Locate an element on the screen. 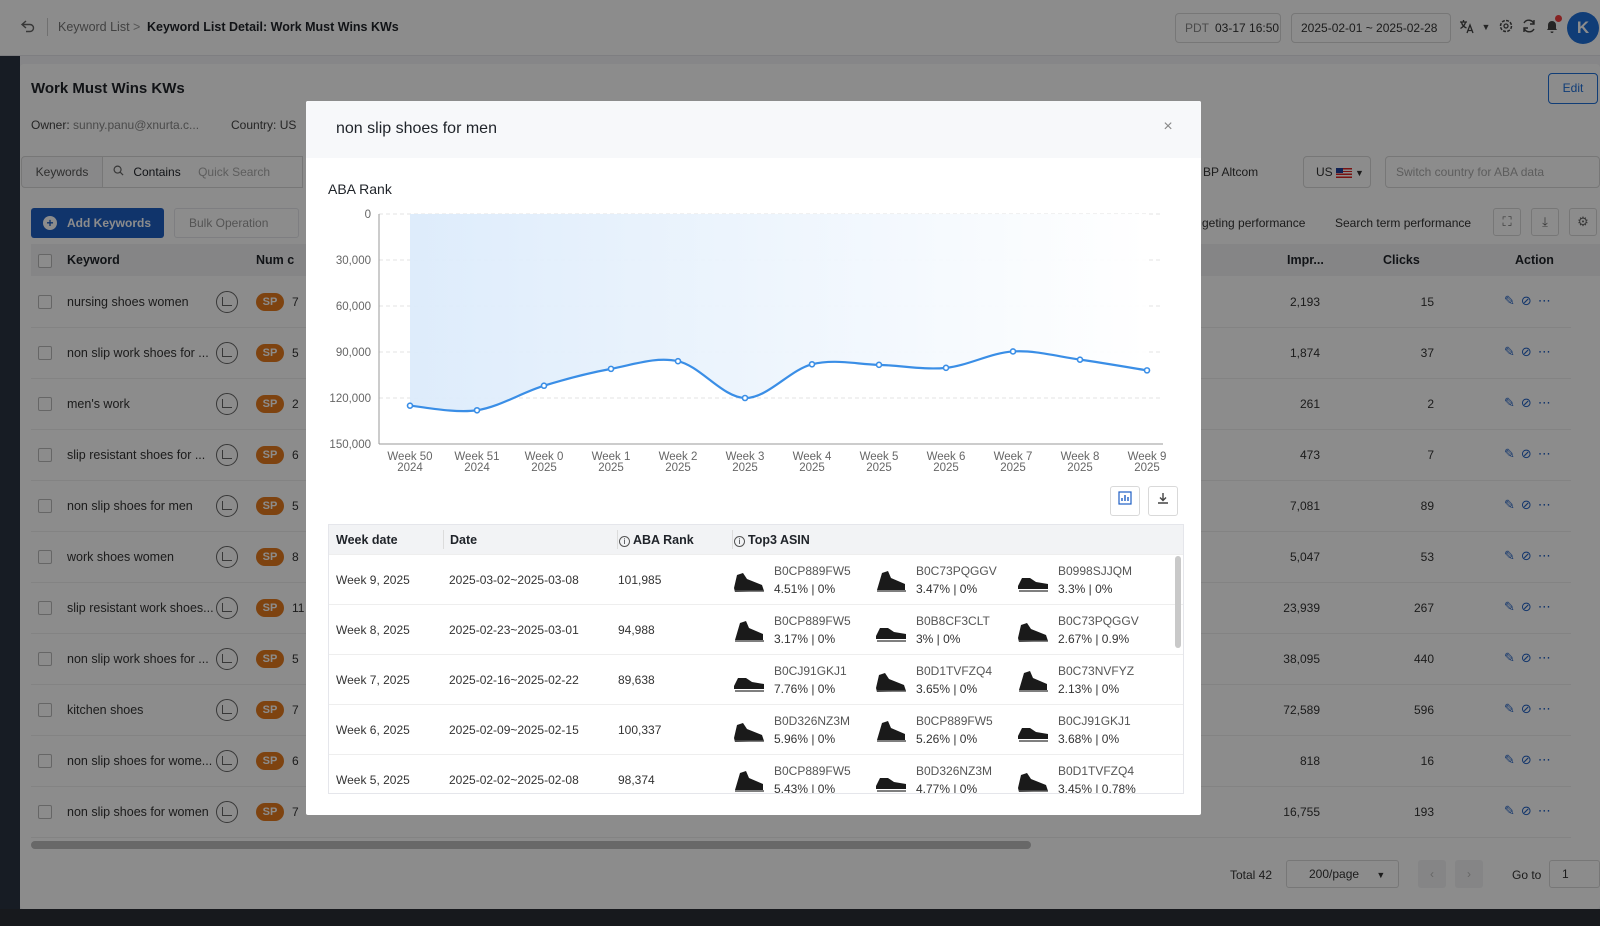 The width and height of the screenshot is (1600, 926). asin-share: 3% | 0% is located at coordinates (938, 639).